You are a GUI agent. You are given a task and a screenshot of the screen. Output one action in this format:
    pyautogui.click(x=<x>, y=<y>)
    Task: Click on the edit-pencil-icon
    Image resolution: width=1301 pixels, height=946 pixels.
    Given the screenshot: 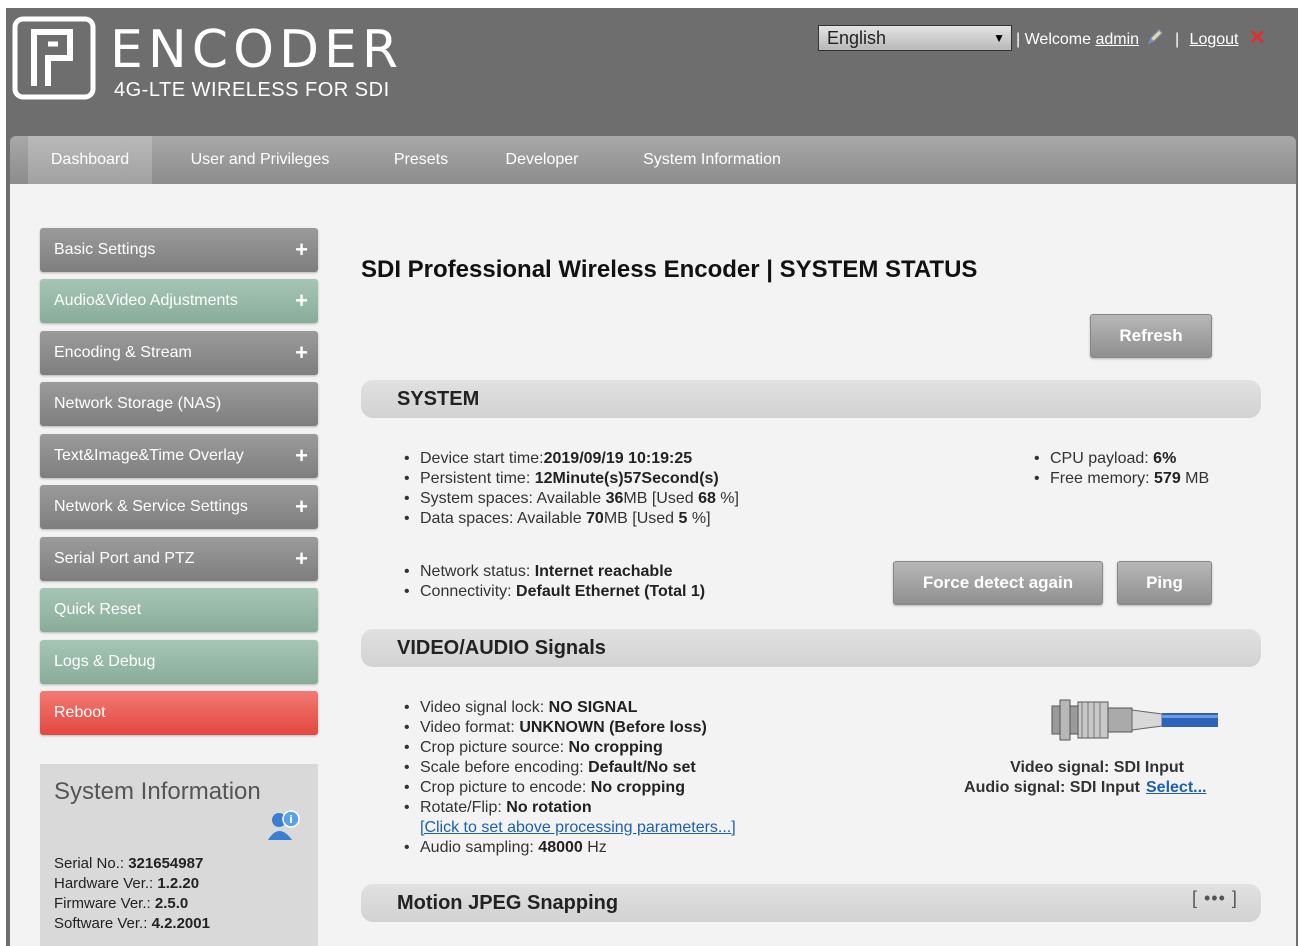 What is the action you would take?
    pyautogui.click(x=1155, y=37)
    